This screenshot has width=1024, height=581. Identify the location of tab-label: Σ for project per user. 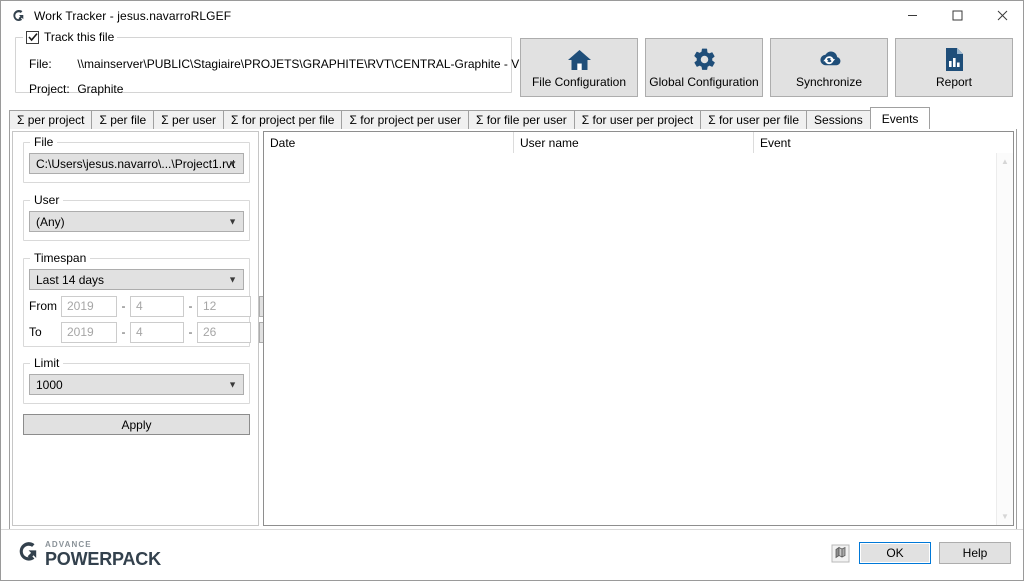
(405, 120).